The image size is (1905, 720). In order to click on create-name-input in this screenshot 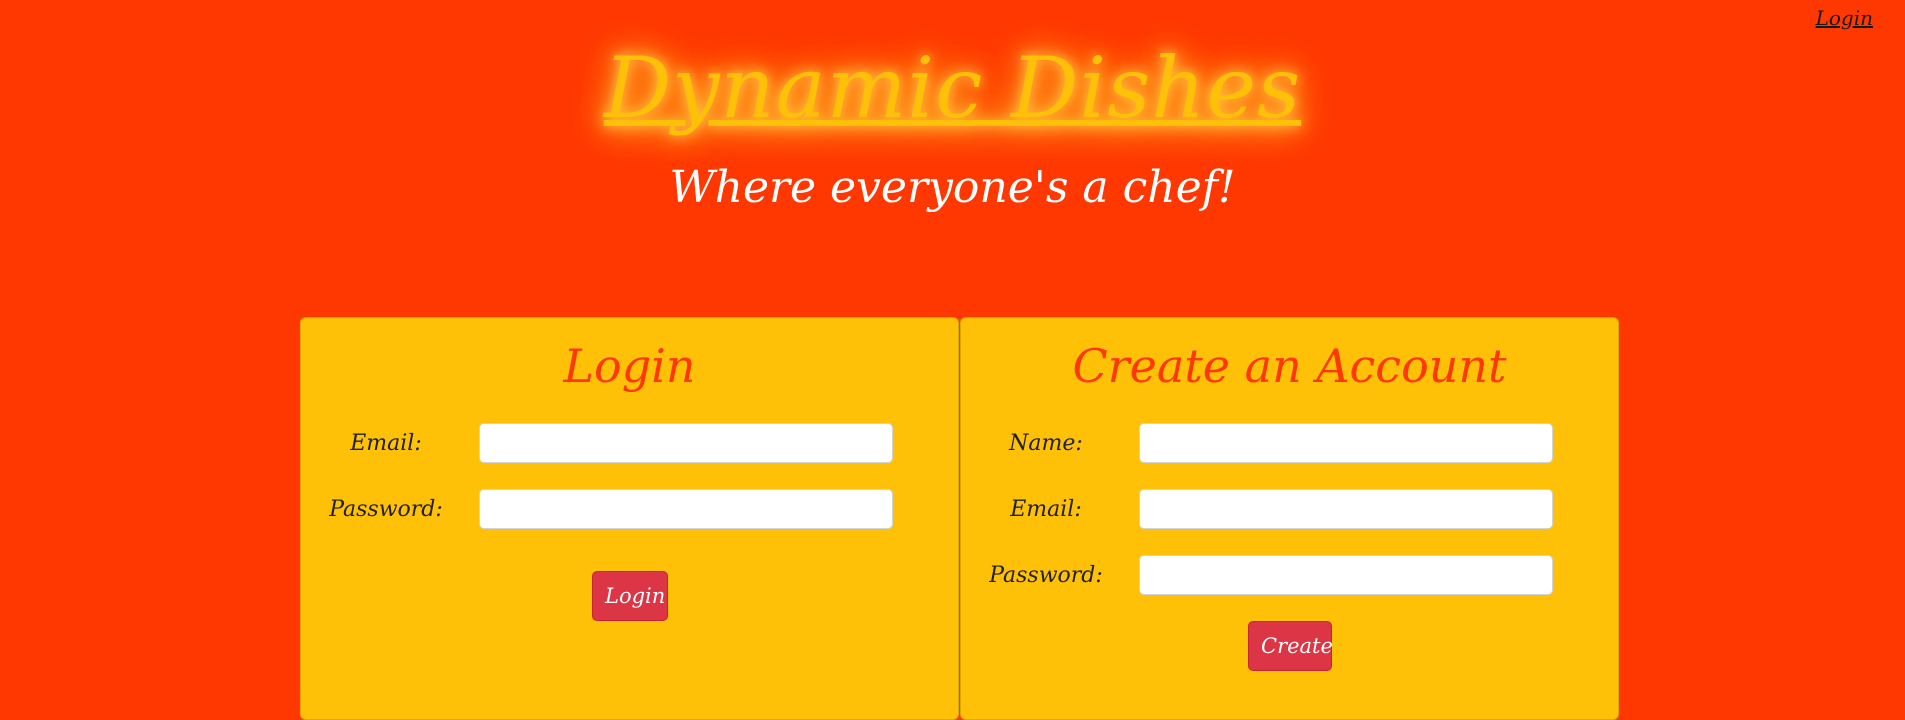, I will do `click(1346, 443)`.